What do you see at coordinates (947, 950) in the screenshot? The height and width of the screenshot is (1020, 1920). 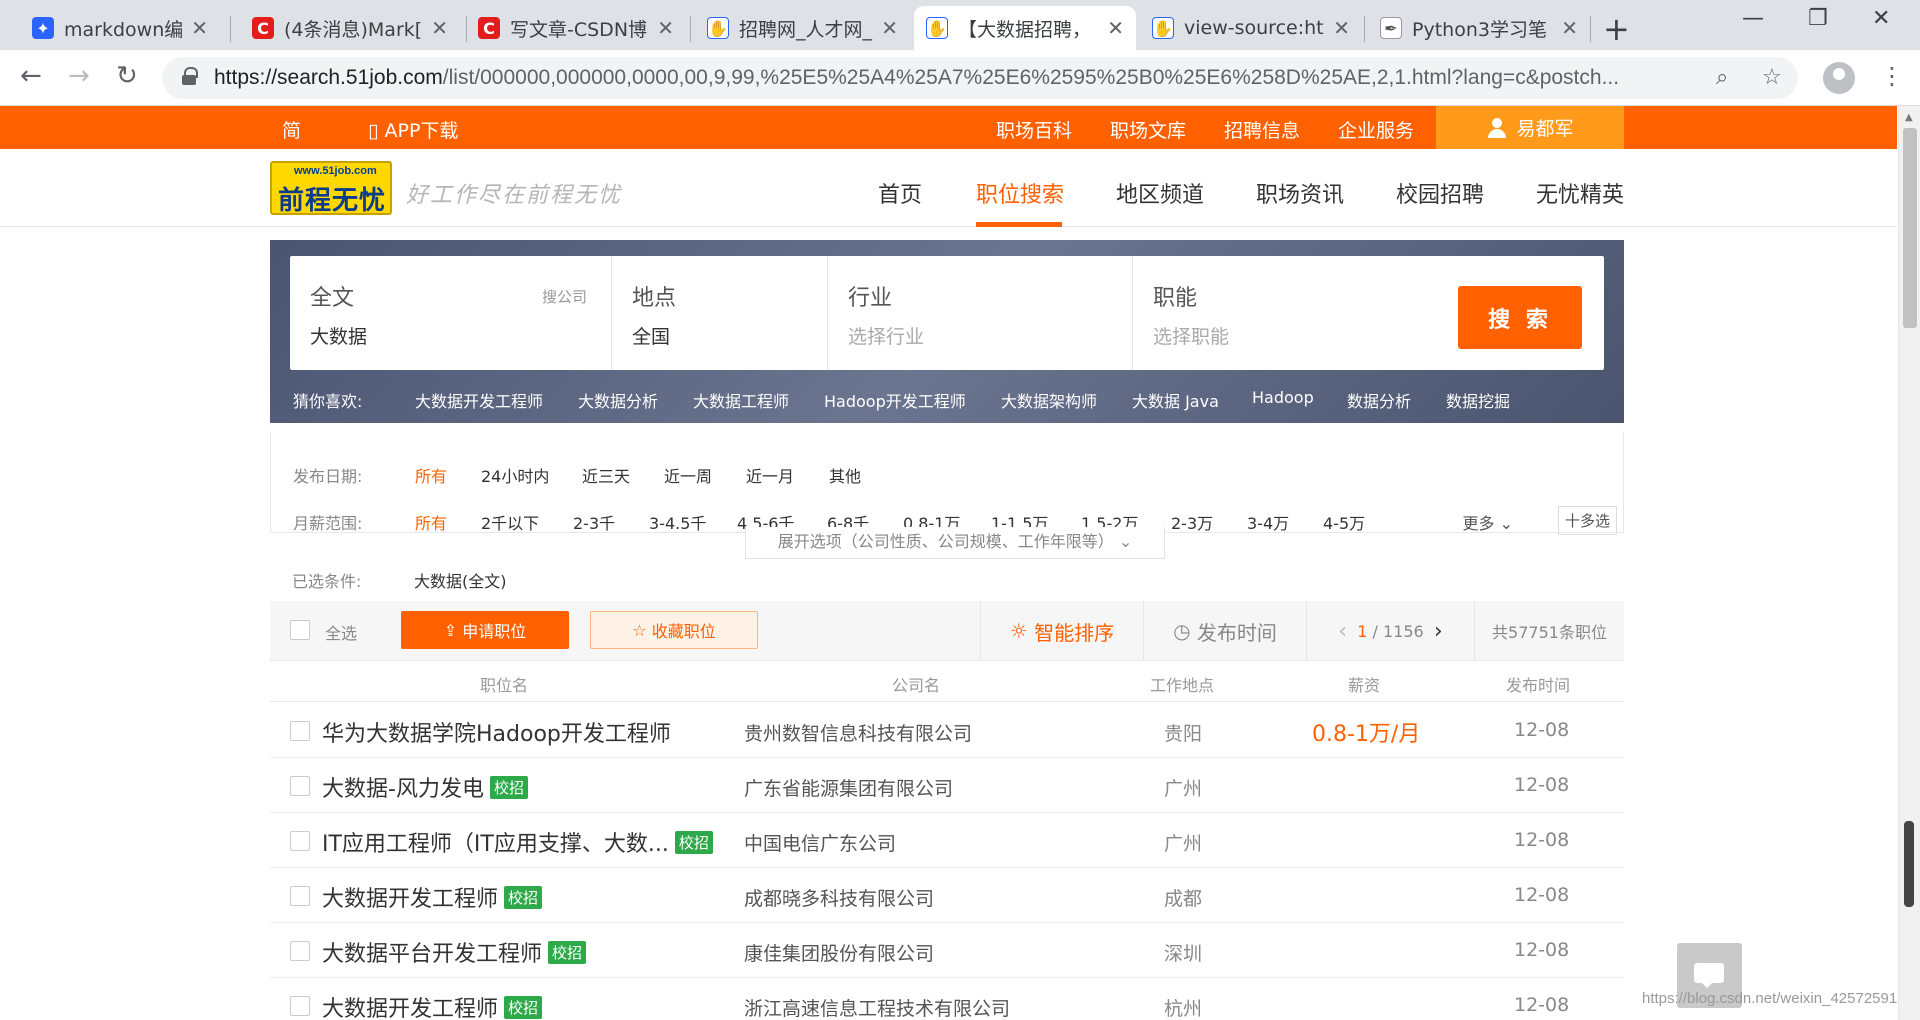 I see `table-row: 大数据平台开发工程师 校招 康佳集团股份有限公司 深圳 12-08` at bounding box center [947, 950].